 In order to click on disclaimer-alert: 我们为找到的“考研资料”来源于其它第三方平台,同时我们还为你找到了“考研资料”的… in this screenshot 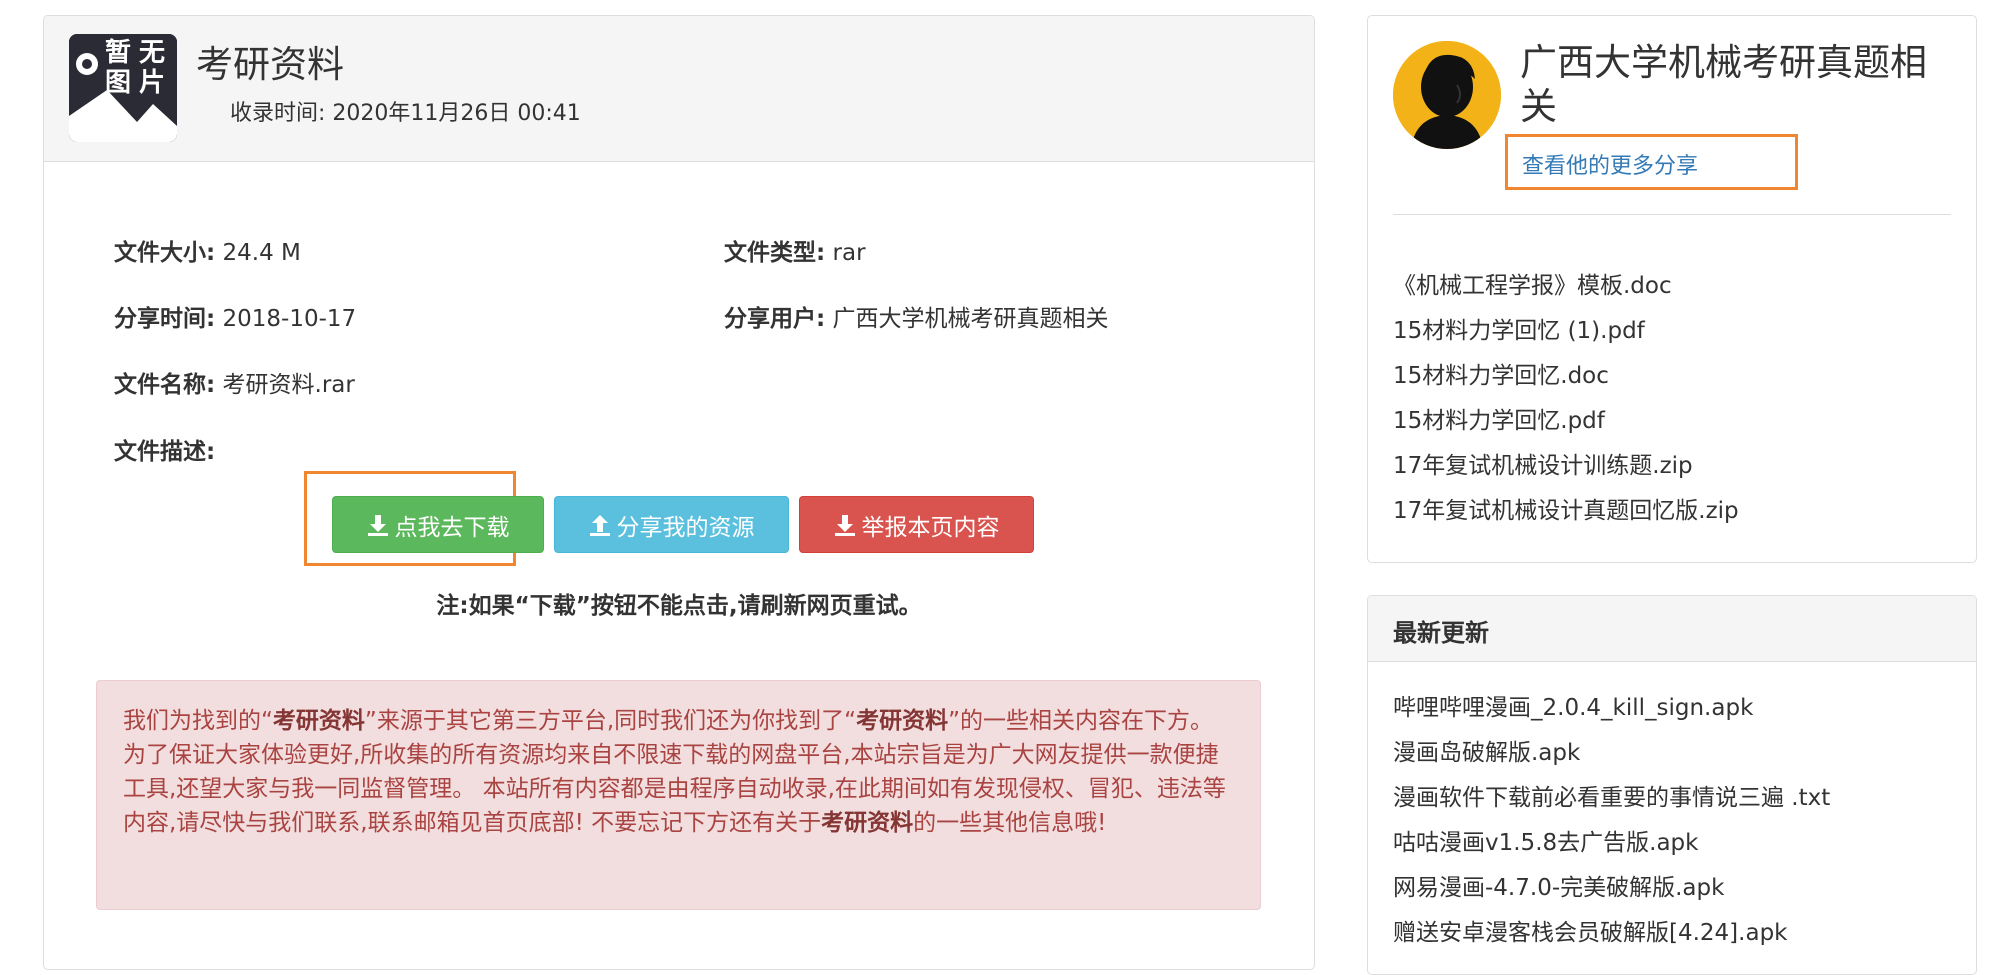, I will do `click(678, 795)`.